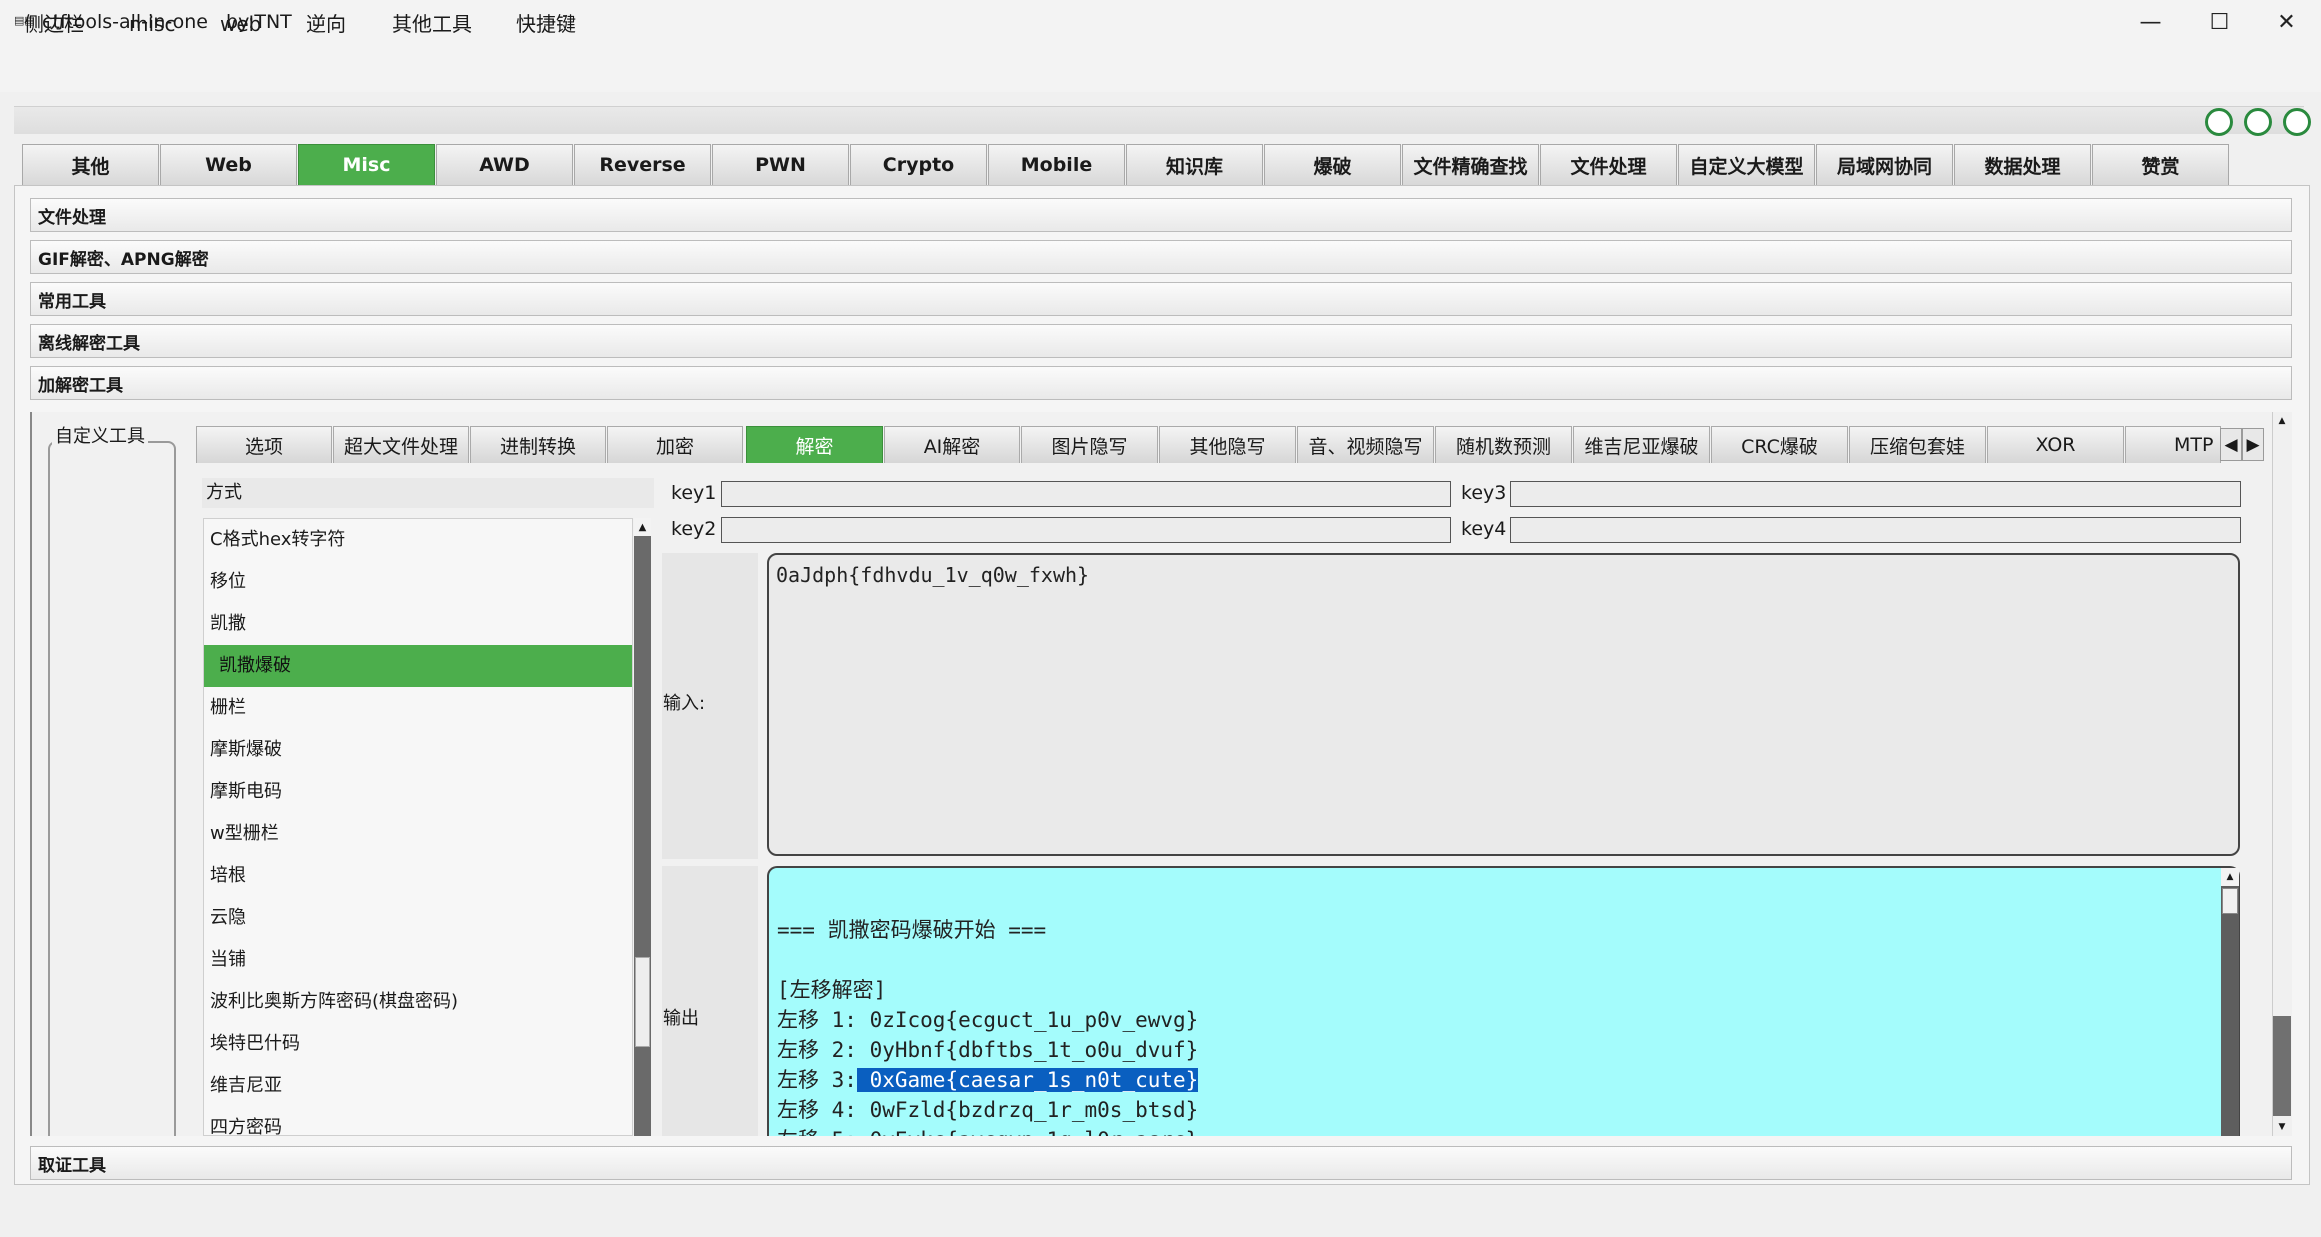 The image size is (2321, 1237). Describe the element at coordinates (1056, 164) in the screenshot. I see `tab-mobile: Mobile` at that location.